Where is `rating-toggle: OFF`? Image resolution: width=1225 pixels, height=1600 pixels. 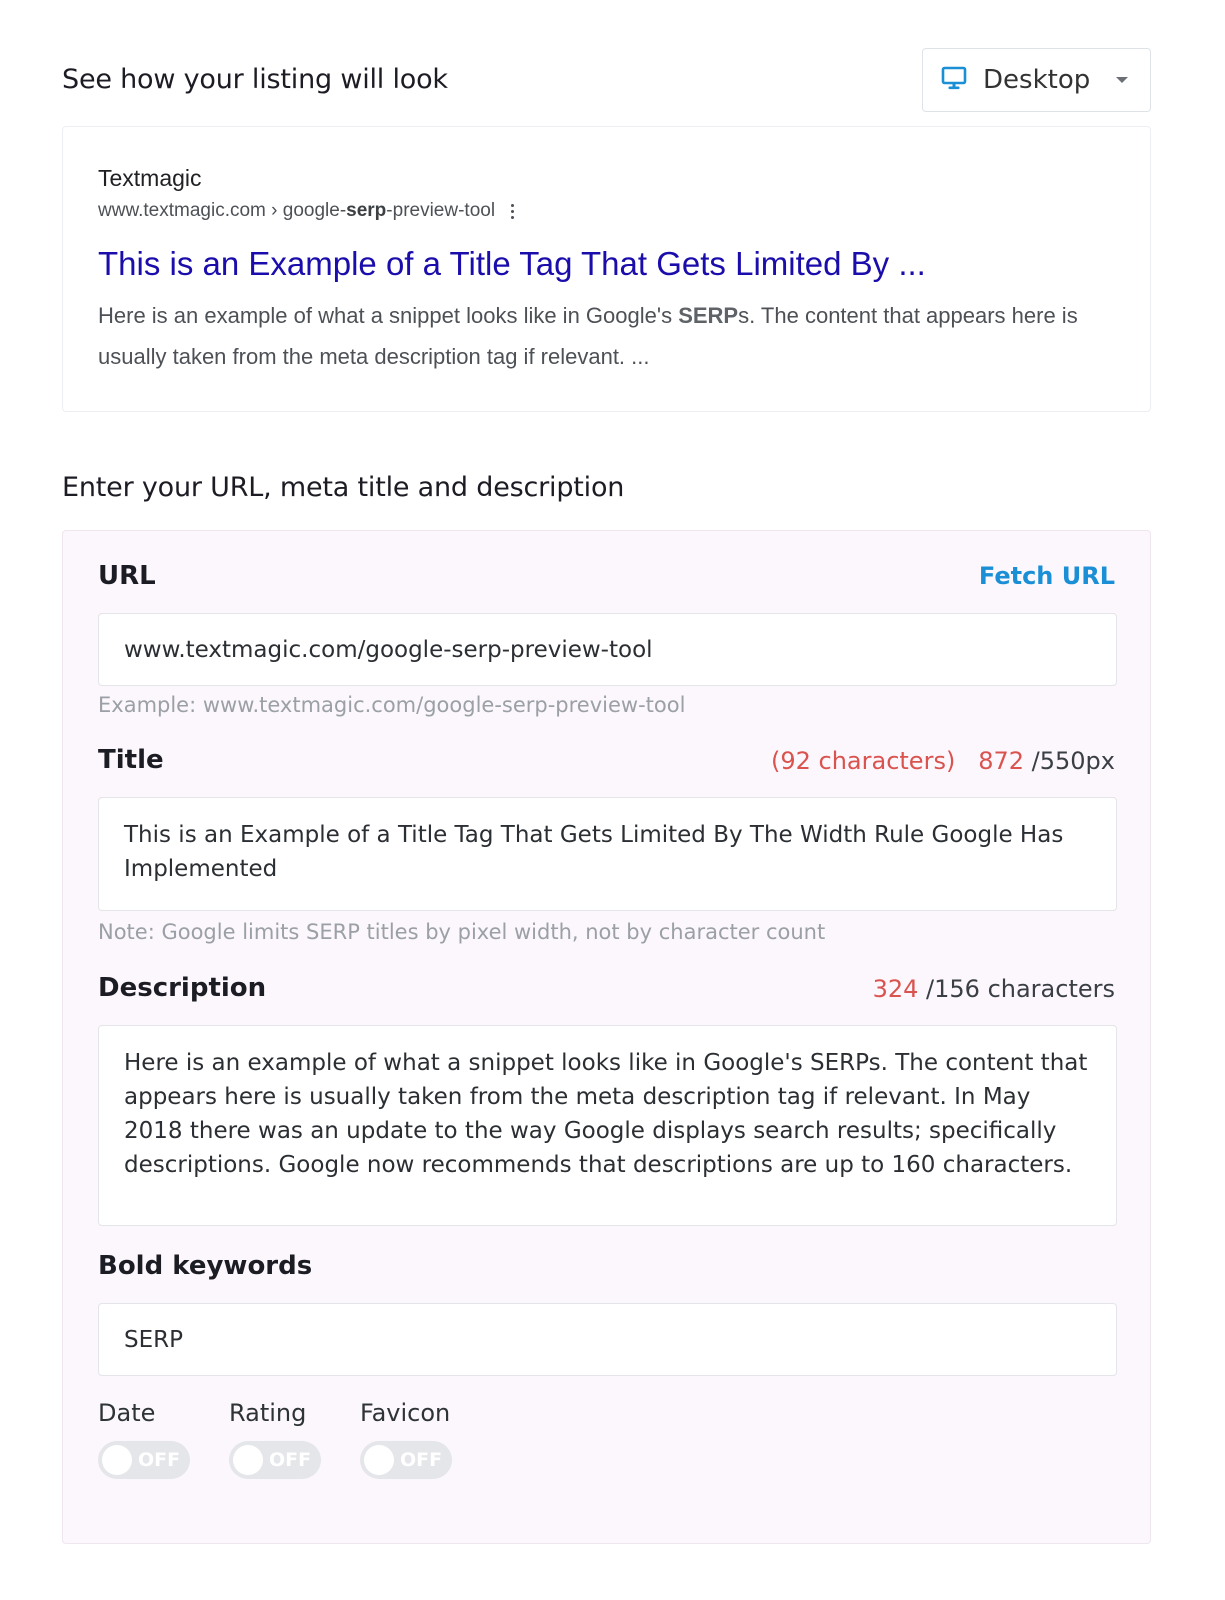 rating-toggle: OFF is located at coordinates (275, 1460).